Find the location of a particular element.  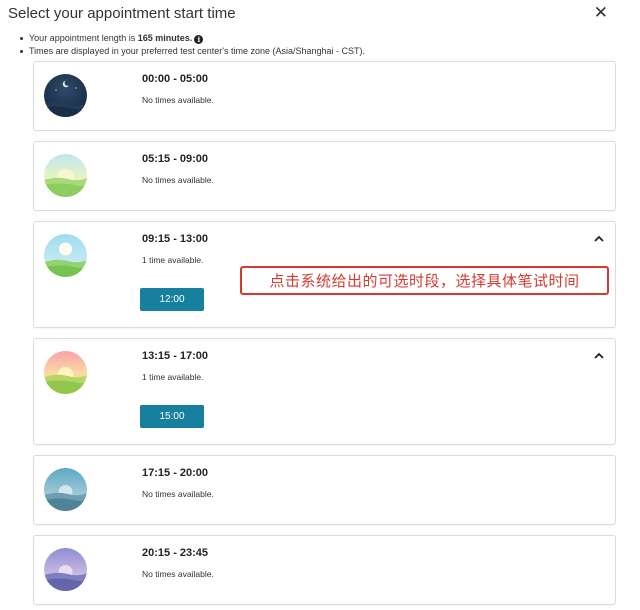

time-option-button: 12:00 is located at coordinates (172, 299).